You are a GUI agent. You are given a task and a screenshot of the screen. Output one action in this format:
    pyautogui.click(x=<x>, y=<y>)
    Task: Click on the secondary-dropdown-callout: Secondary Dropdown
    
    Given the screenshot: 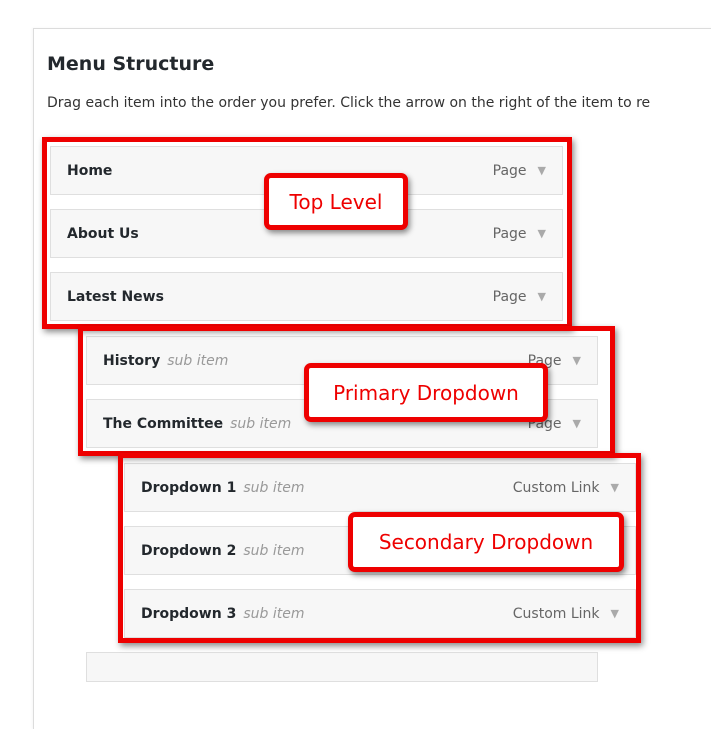 What is the action you would take?
    pyautogui.click(x=486, y=542)
    